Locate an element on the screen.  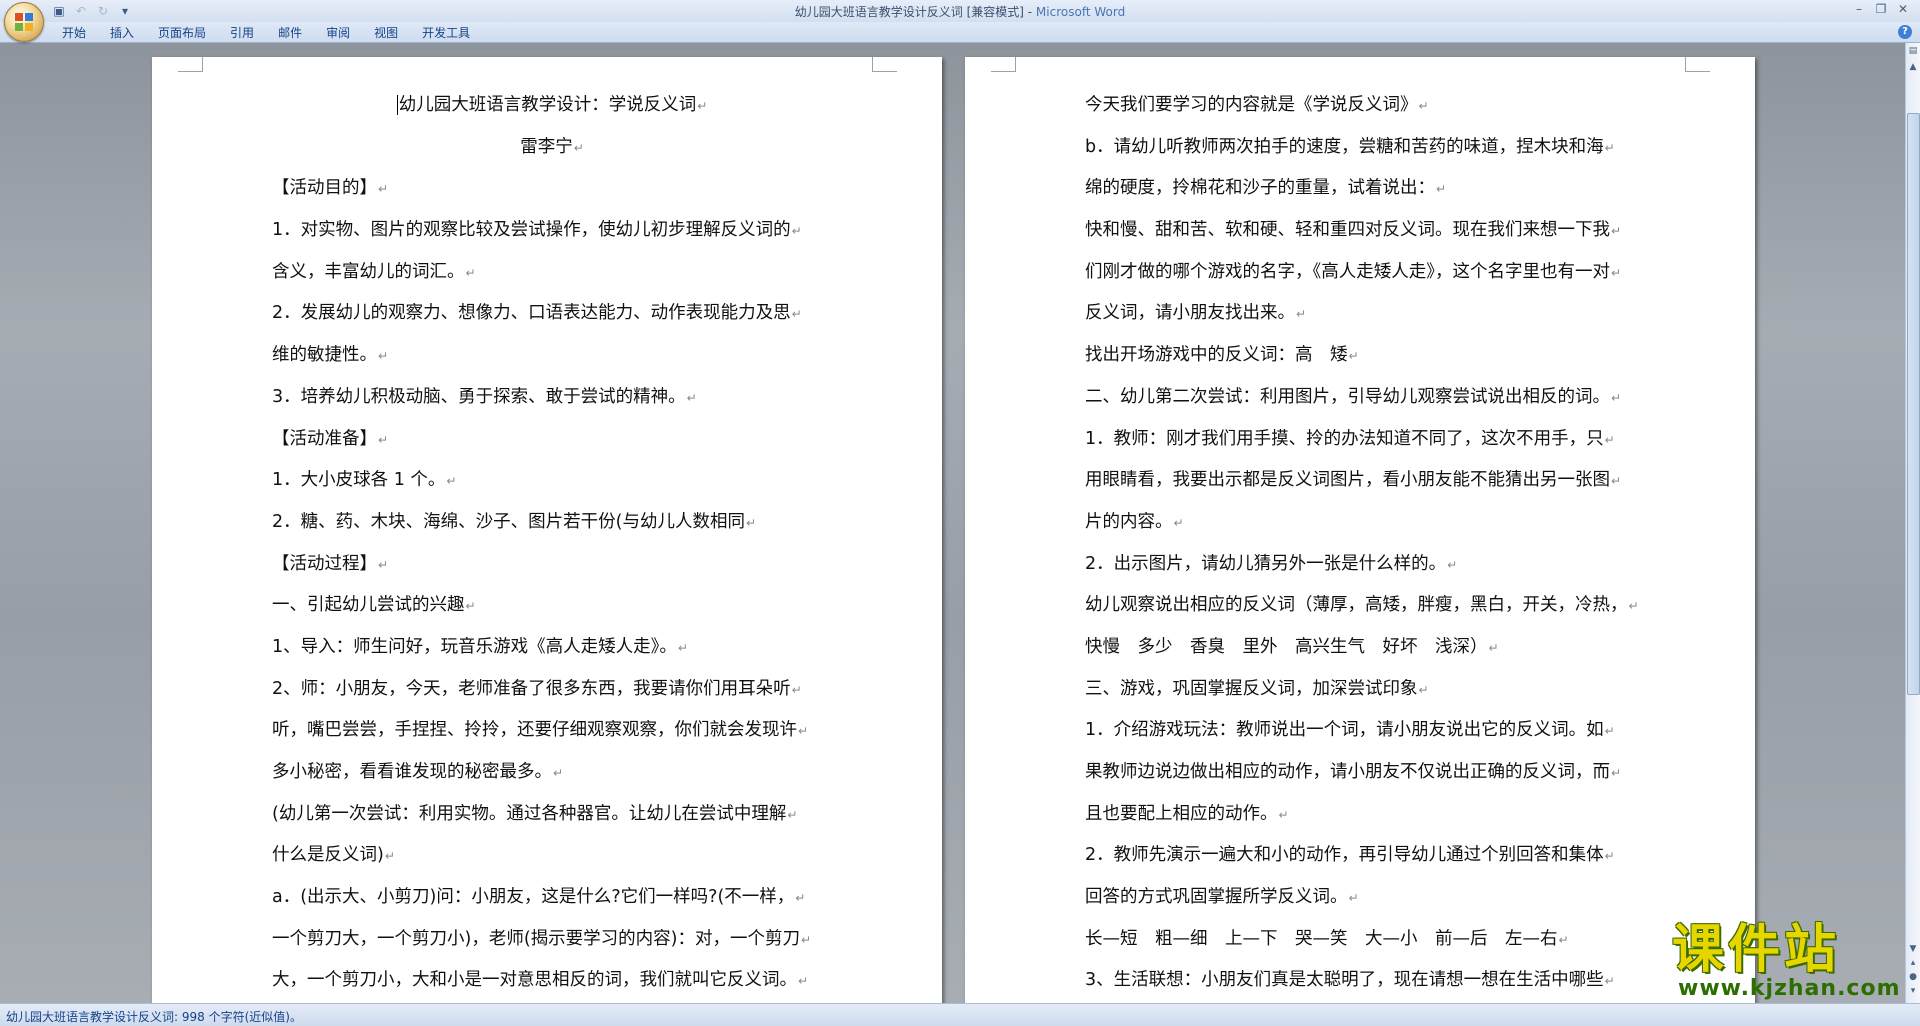
tab-page-layout: 页面布局 is located at coordinates (182, 33).